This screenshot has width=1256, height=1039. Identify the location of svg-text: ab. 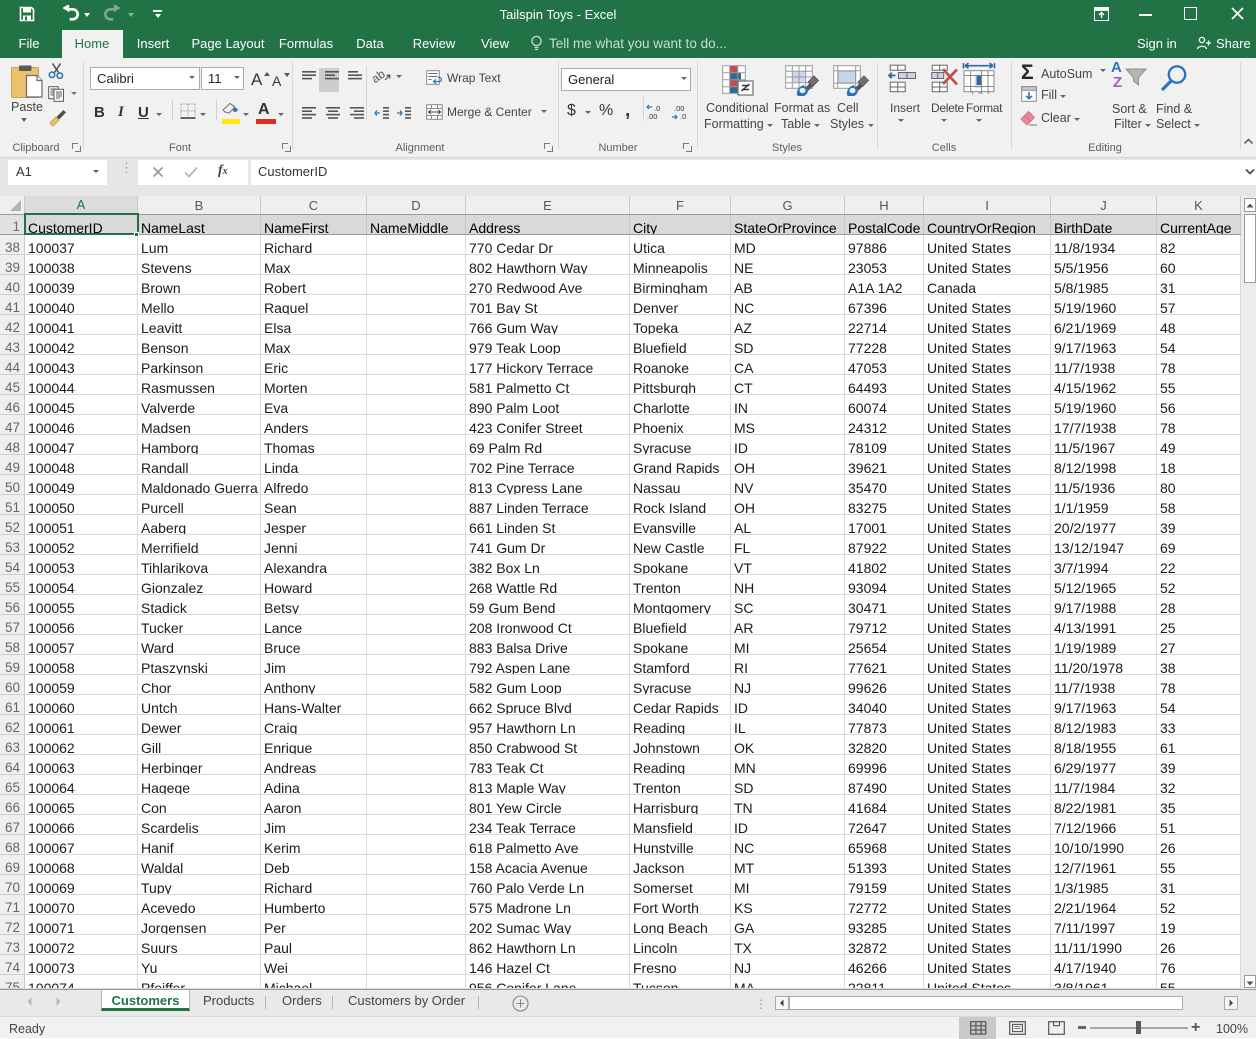
(380, 76).